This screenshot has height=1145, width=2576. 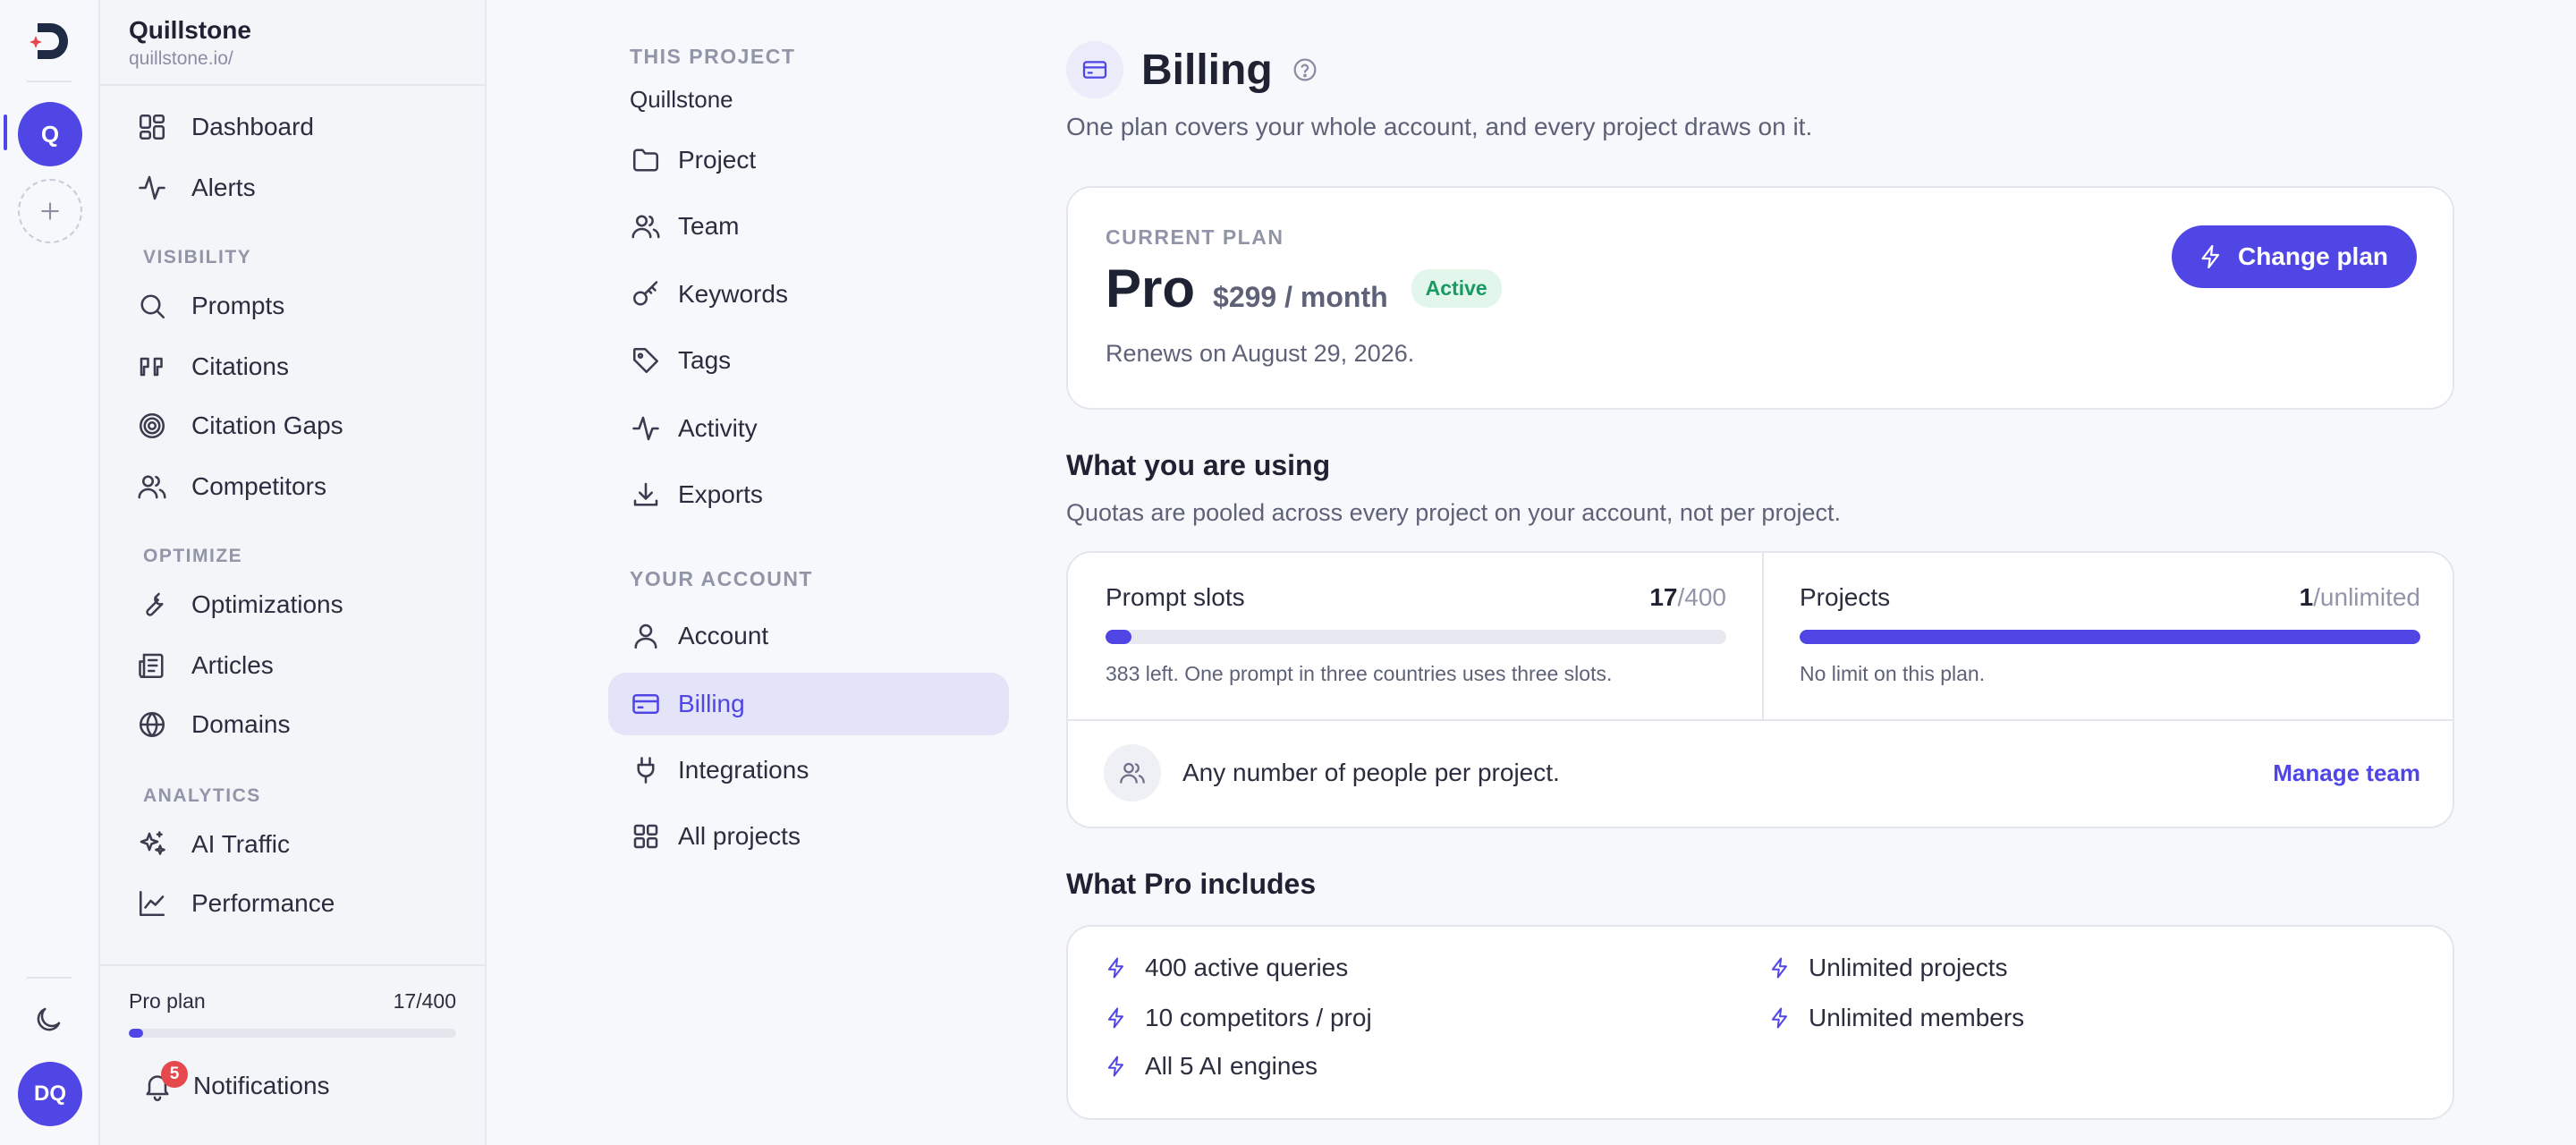 I want to click on sidebar-item-label: Performance, so click(x=263, y=903).